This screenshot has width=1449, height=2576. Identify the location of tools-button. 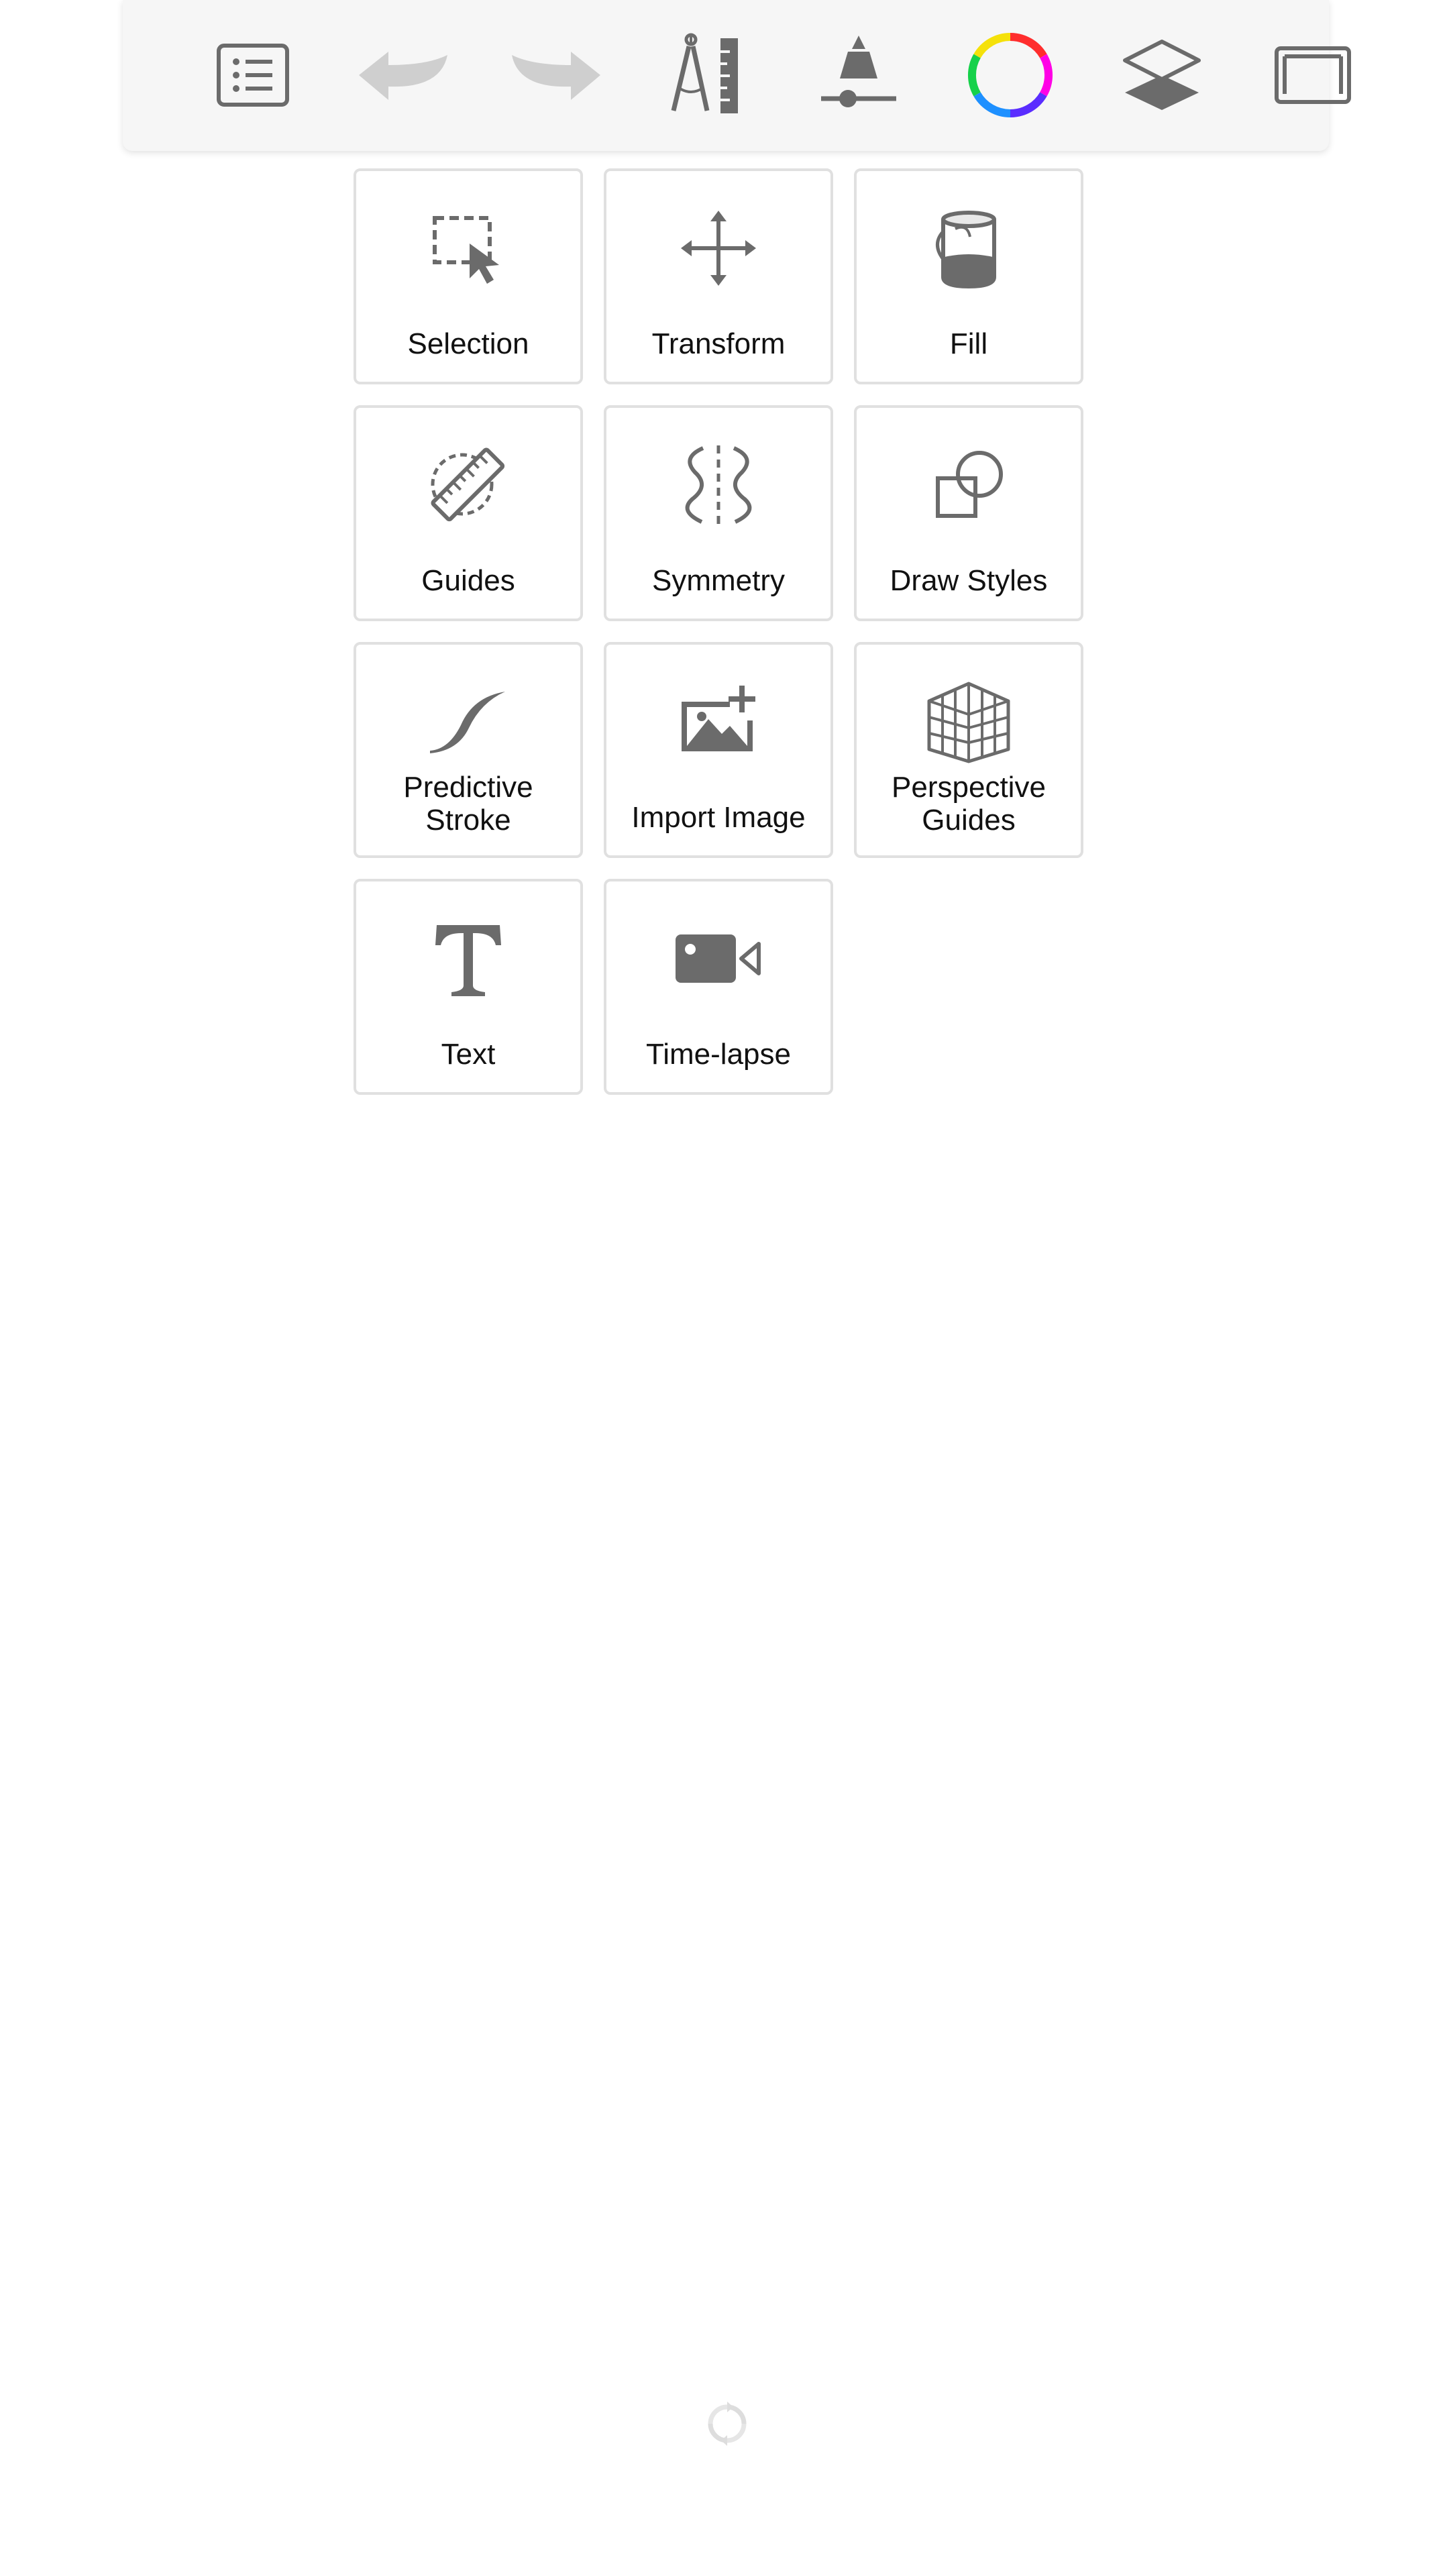
(707, 75).